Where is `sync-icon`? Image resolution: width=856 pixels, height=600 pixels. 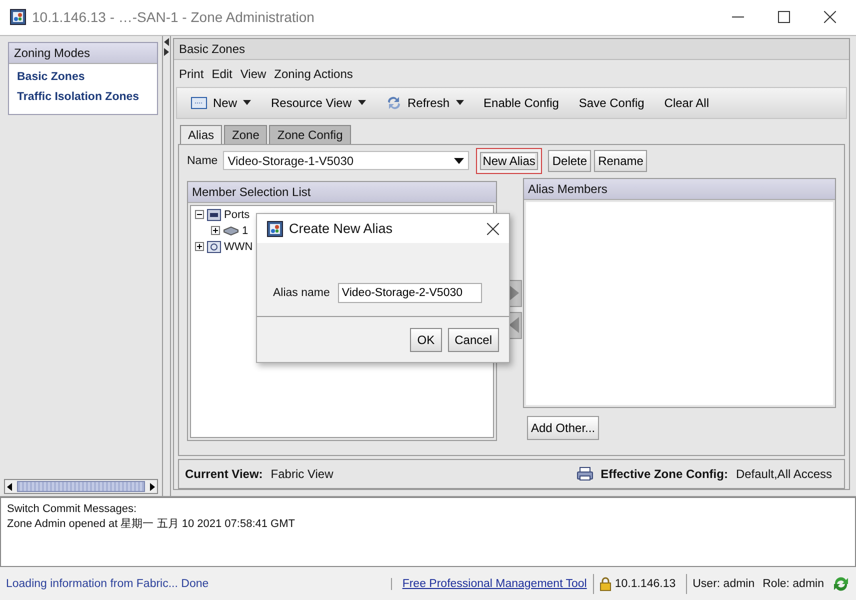
sync-icon is located at coordinates (841, 583).